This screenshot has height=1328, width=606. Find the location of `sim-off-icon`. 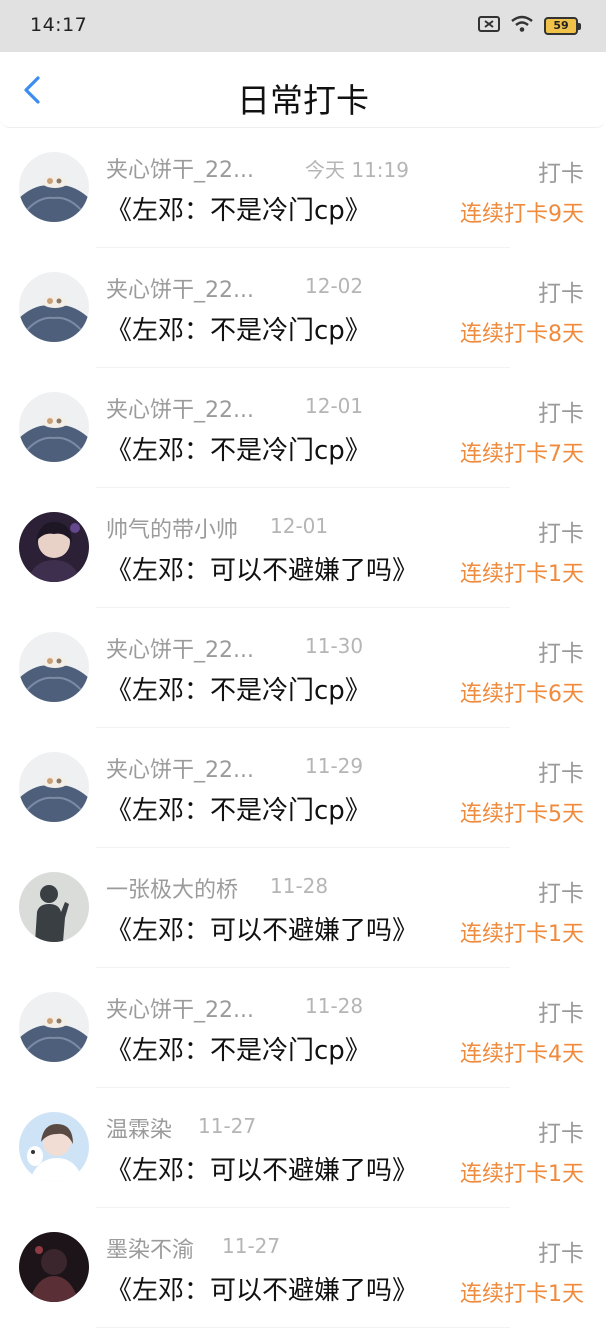

sim-off-icon is located at coordinates (489, 26).